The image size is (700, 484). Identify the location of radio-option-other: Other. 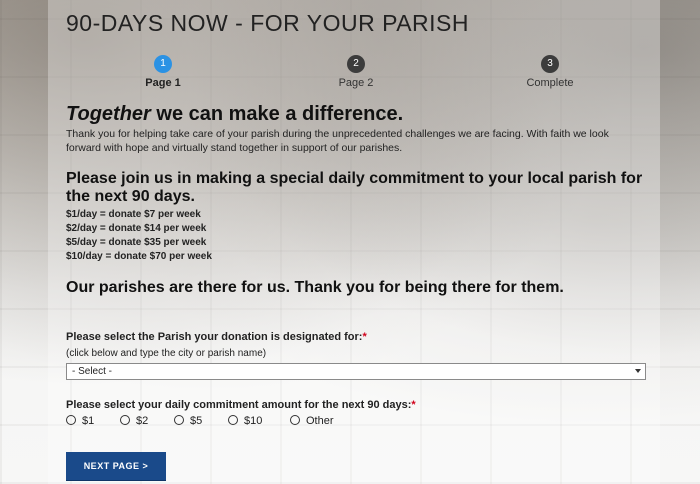
(312, 421).